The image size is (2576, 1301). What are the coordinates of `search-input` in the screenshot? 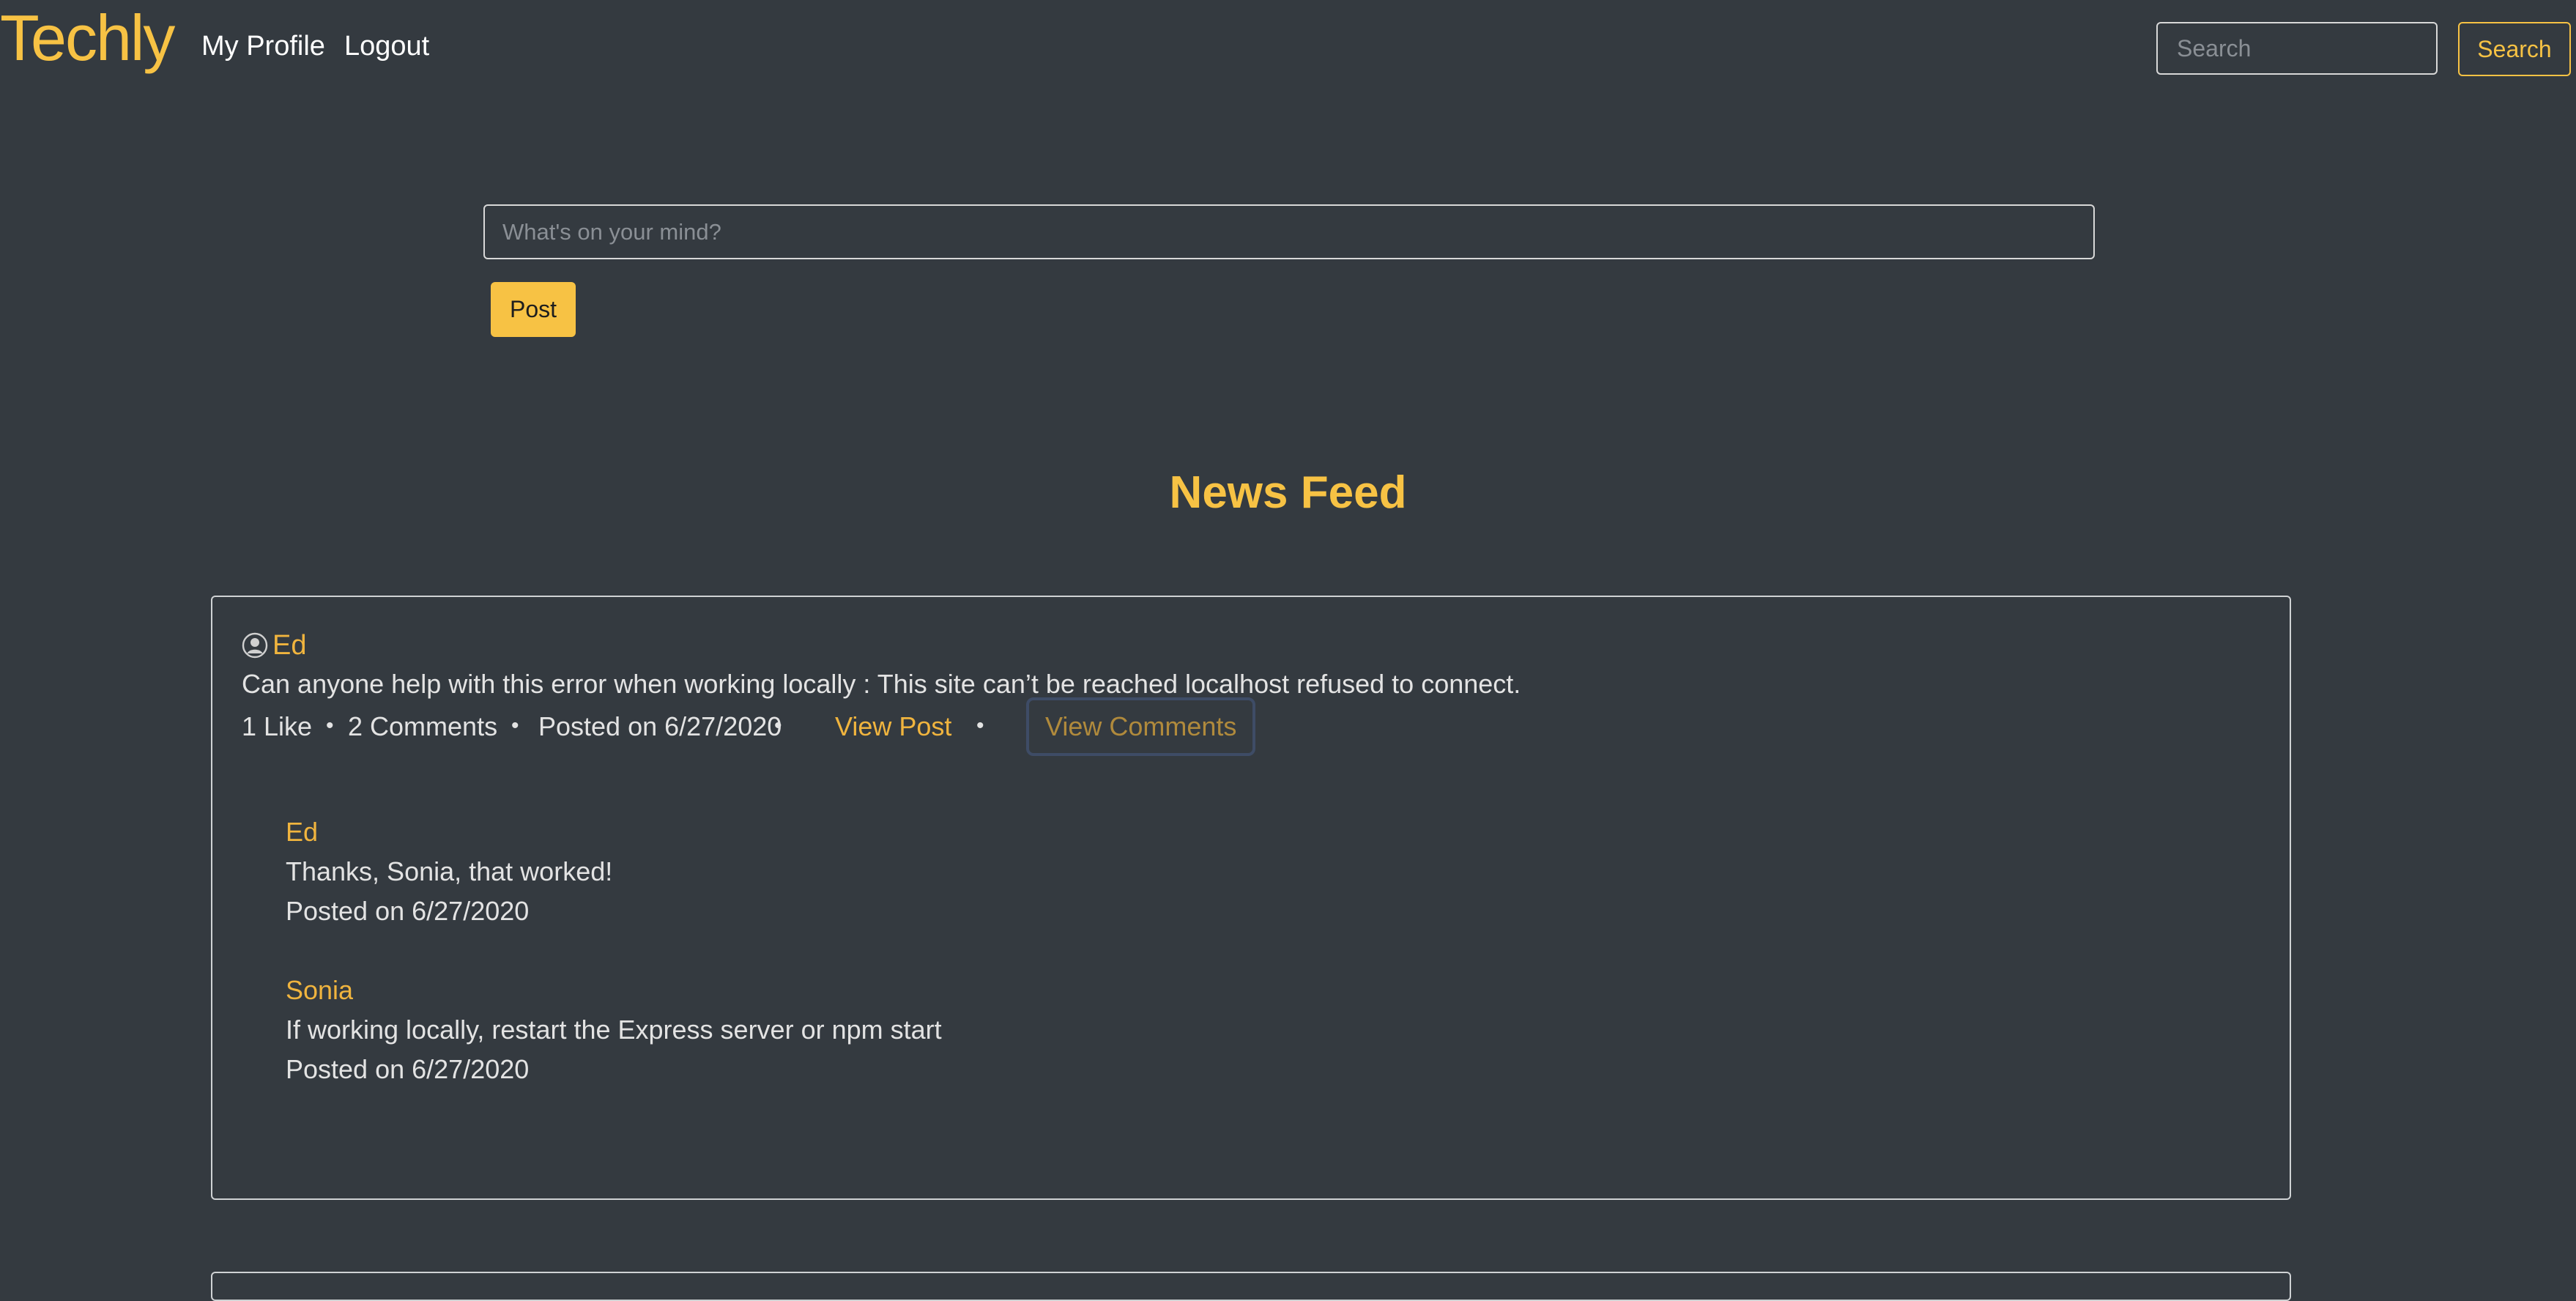 It's located at (2297, 48).